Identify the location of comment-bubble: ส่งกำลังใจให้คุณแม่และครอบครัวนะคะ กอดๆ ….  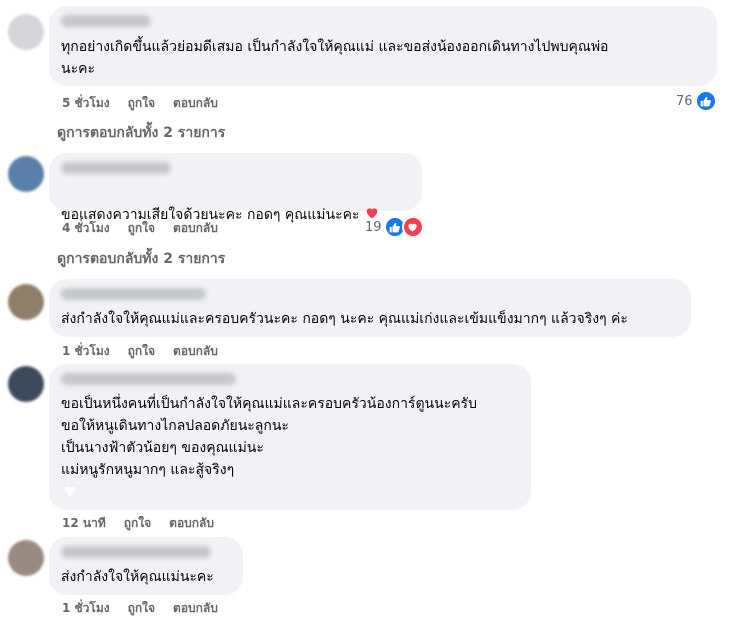
(370, 308).